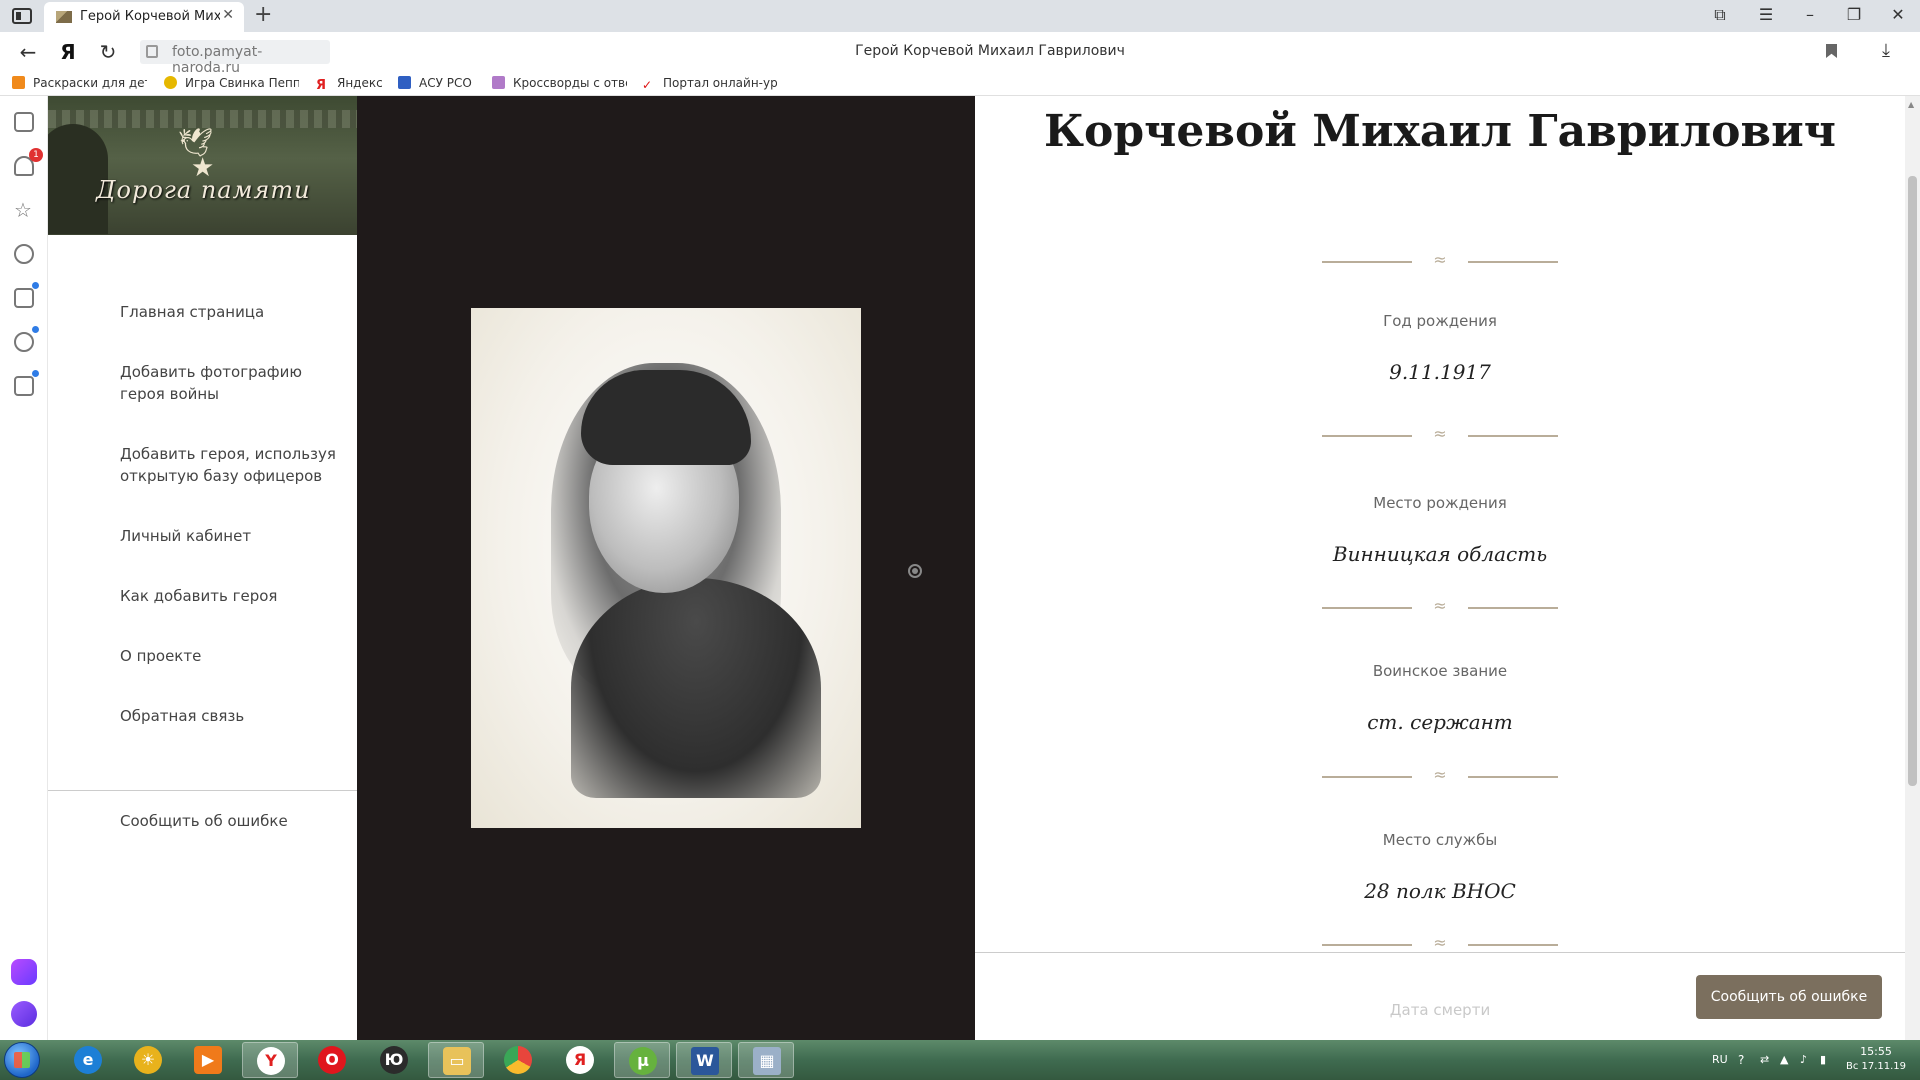 The height and width of the screenshot is (1080, 1920). What do you see at coordinates (28, 52) in the screenshot?
I see `back-arrow-icon: ←` at bounding box center [28, 52].